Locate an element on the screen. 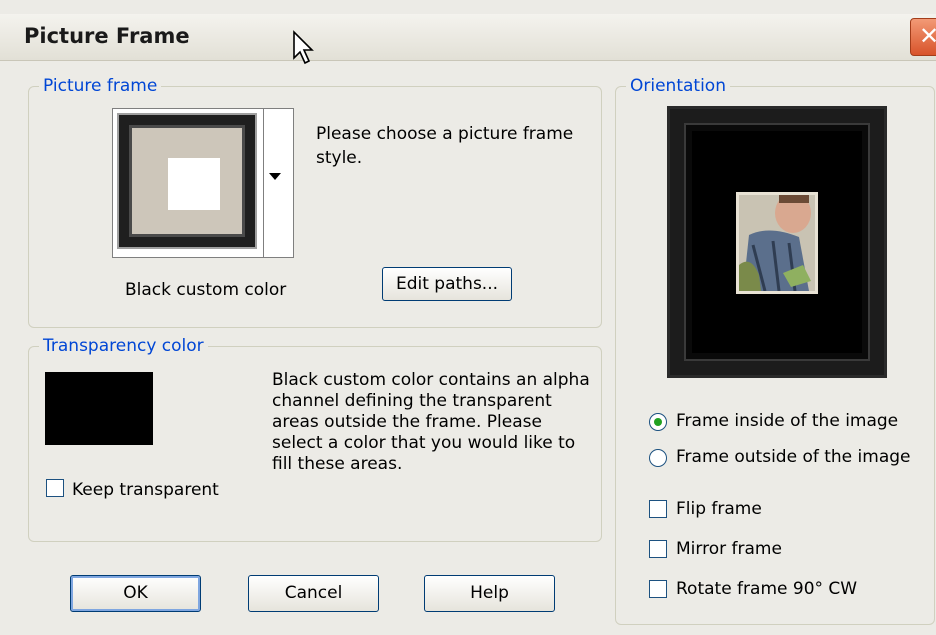  preview-photo is located at coordinates (777, 243).